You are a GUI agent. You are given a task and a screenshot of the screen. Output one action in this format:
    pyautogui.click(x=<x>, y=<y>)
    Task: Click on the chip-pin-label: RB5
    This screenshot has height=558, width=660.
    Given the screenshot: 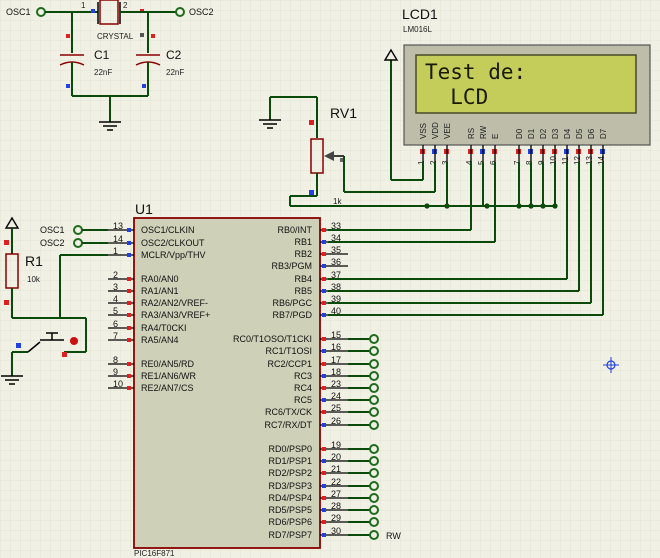 What is the action you would take?
    pyautogui.click(x=303, y=291)
    